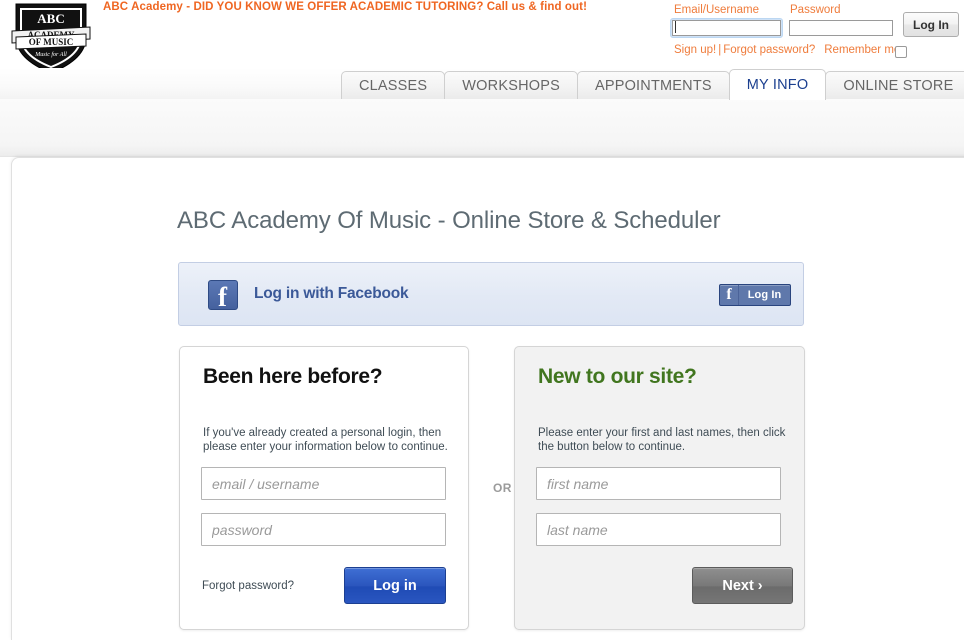 The height and width of the screenshot is (640, 964). What do you see at coordinates (393, 85) in the screenshot?
I see `tab-classes: CLASSES` at bounding box center [393, 85].